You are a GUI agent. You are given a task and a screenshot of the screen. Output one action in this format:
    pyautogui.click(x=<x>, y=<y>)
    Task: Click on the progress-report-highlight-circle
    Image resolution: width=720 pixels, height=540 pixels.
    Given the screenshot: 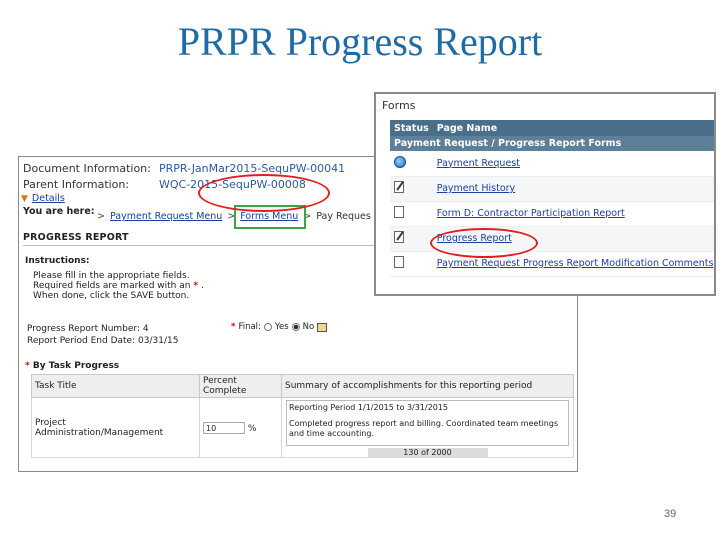 What is the action you would take?
    pyautogui.click(x=484, y=243)
    